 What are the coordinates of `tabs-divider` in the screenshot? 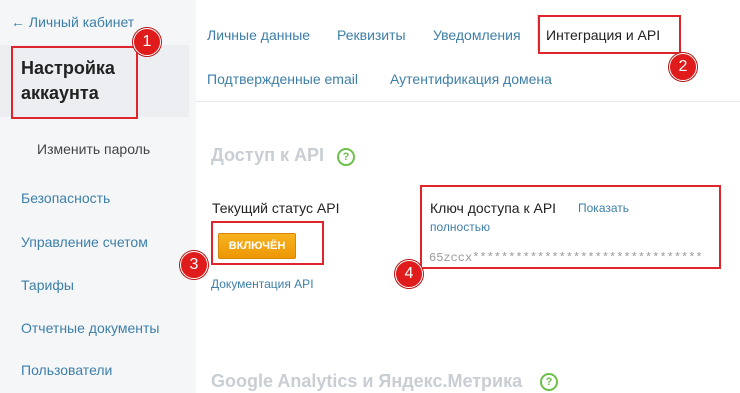 It's located at (468, 101).